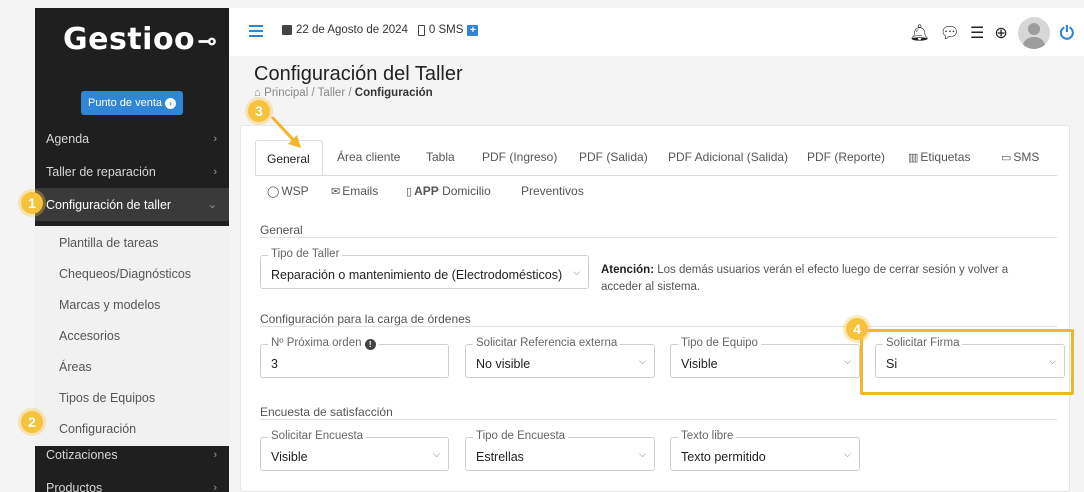 The height and width of the screenshot is (492, 1084). Describe the element at coordinates (1033, 33) in the screenshot. I see `avatar` at that location.